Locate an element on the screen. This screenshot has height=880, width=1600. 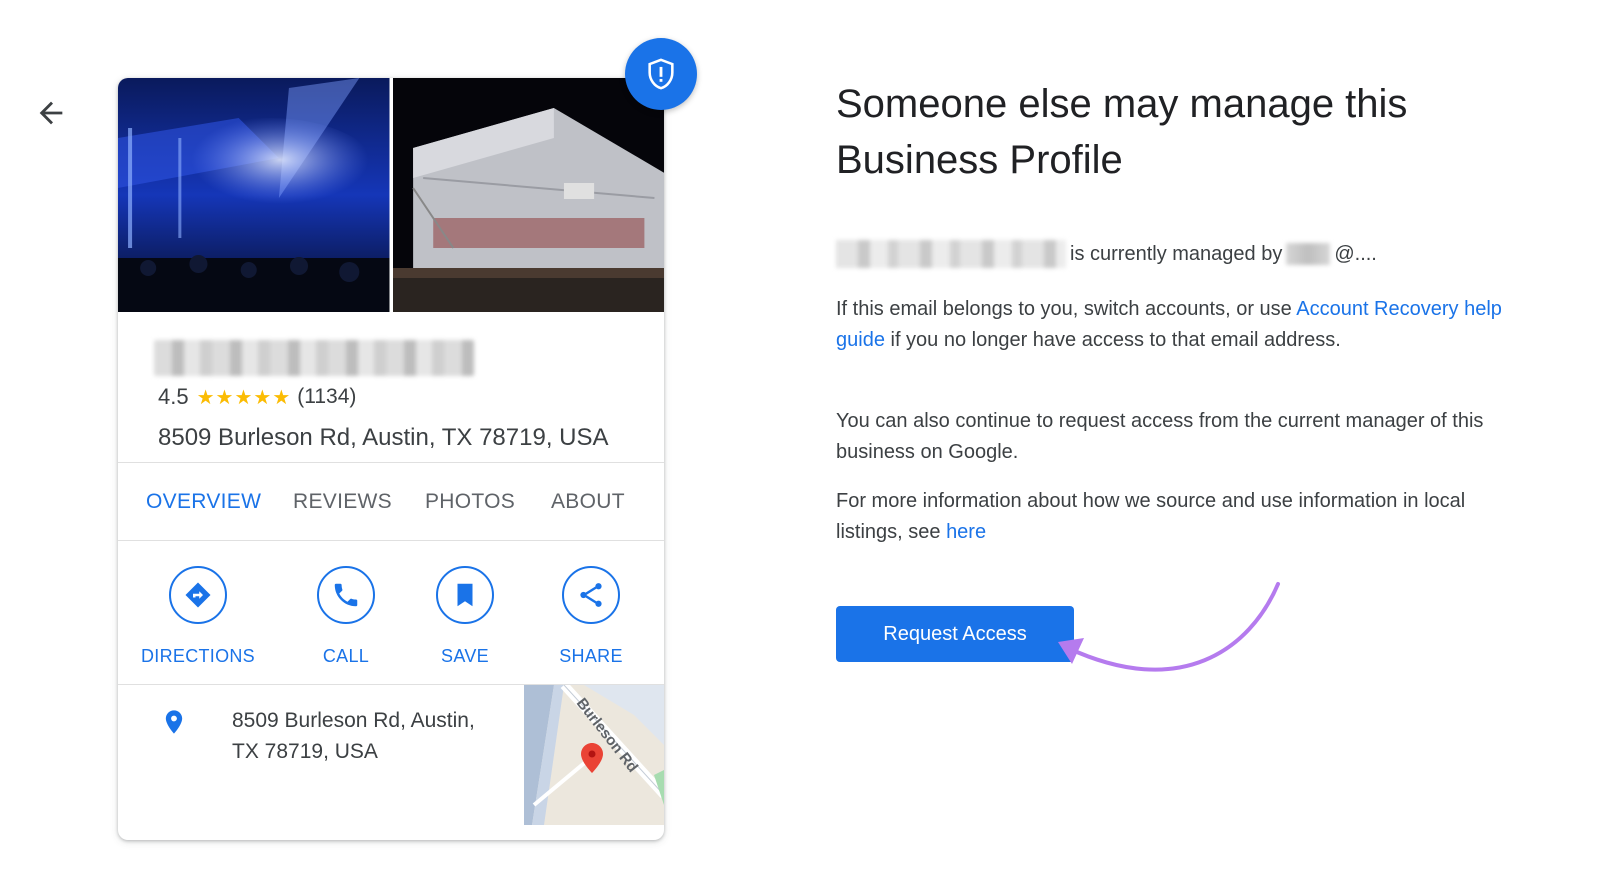
share-icon is located at coordinates (591, 595).